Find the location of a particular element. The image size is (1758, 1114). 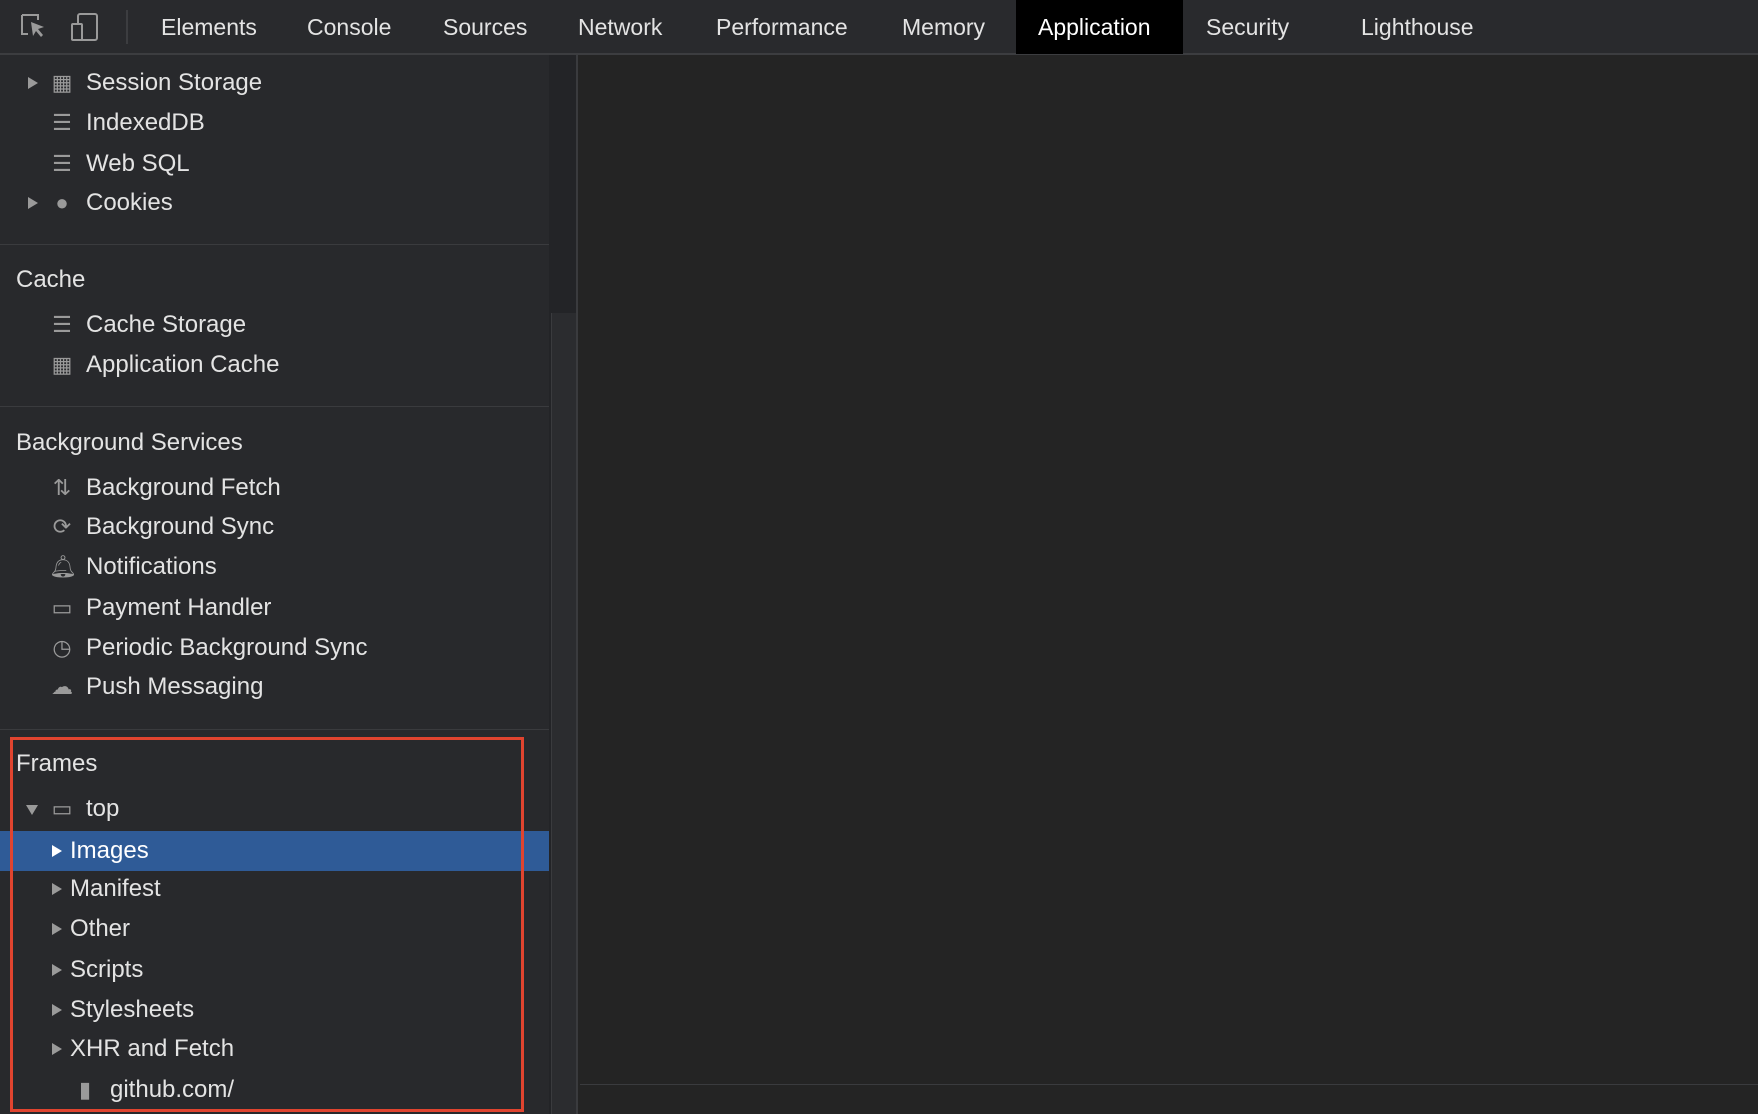

sidebar-item-application-cache: ▦ Application Cache is located at coordinates (274, 365).